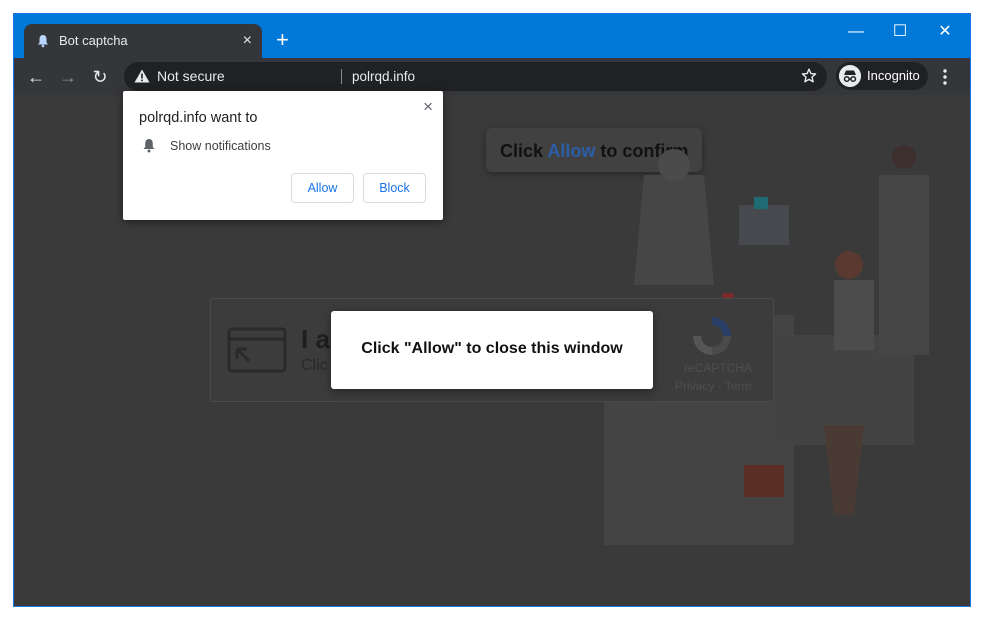  What do you see at coordinates (257, 350) in the screenshot?
I see `browser-window-icon` at bounding box center [257, 350].